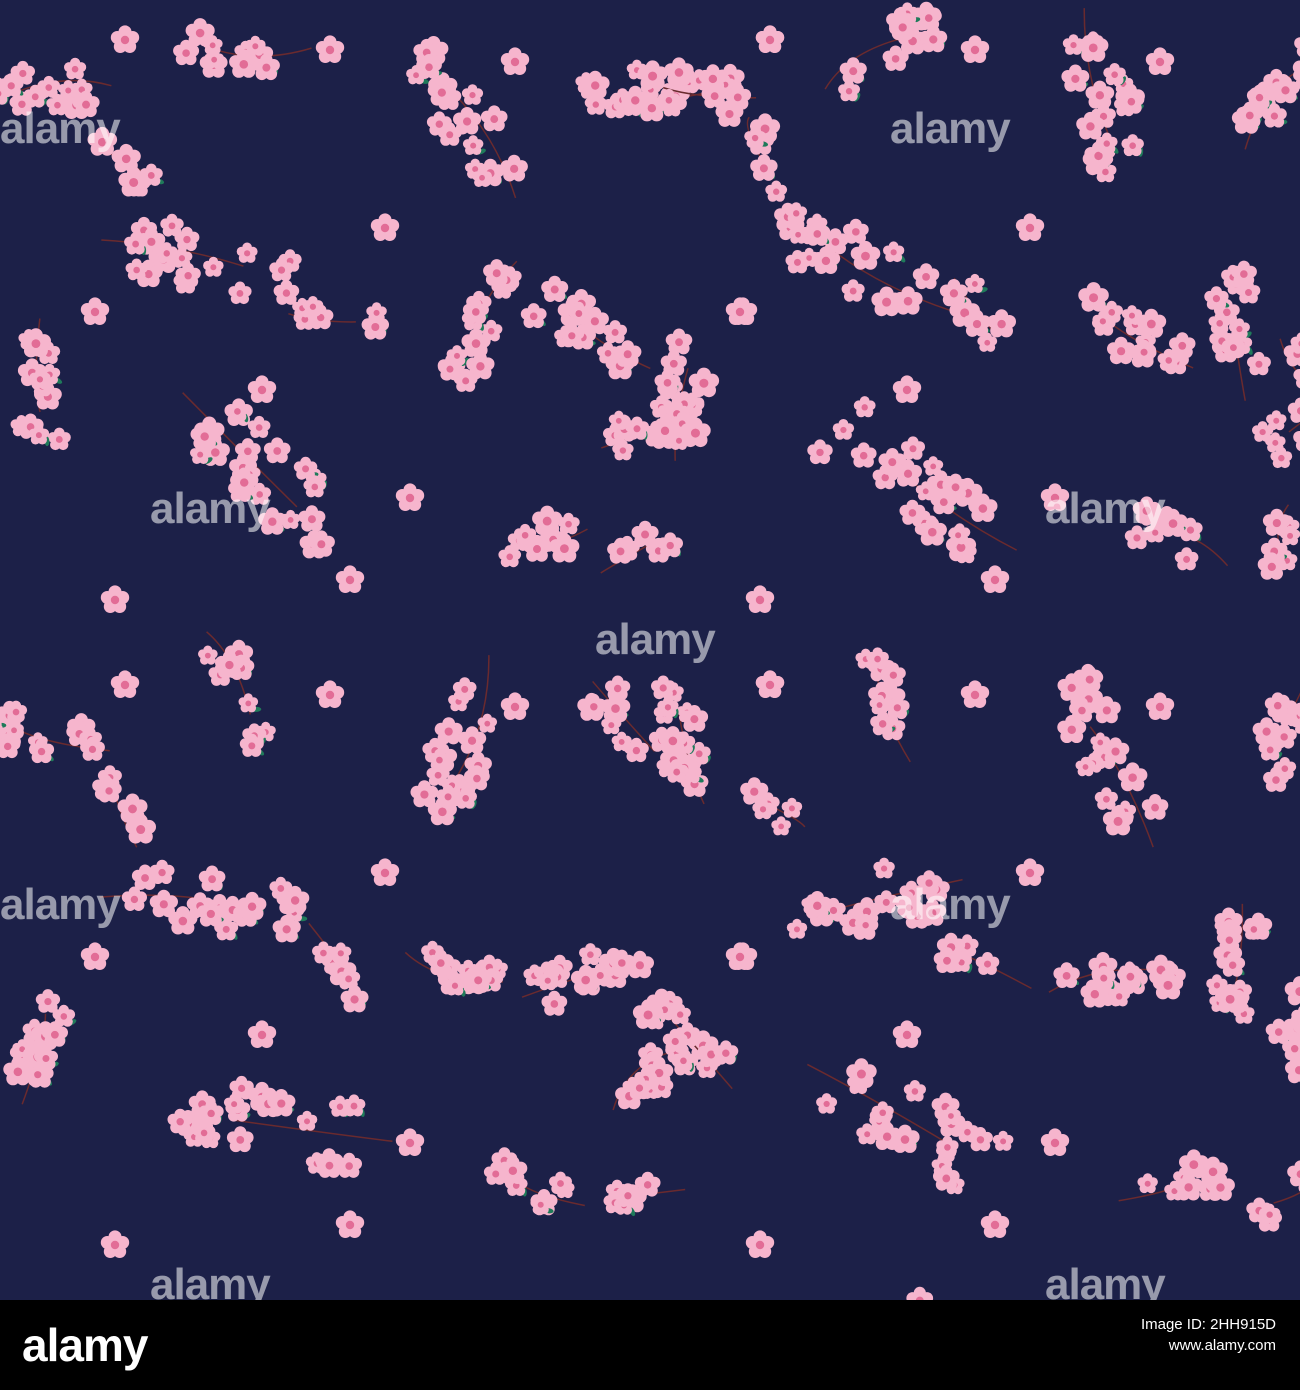  I want to click on site-url: www.alamy.com, so click(1222, 1345).